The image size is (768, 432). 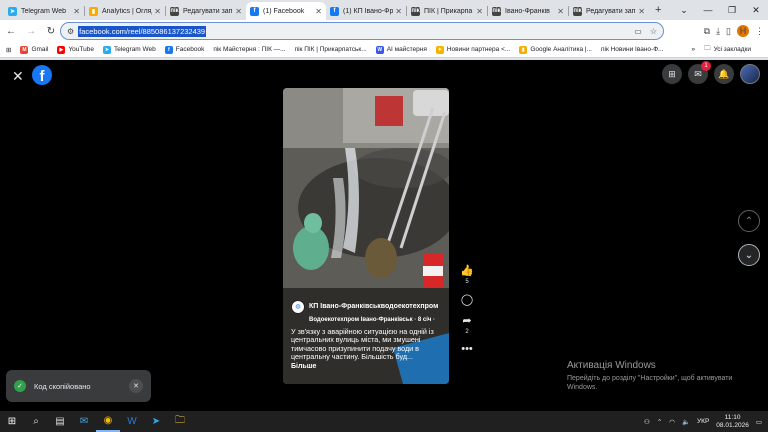 I want to click on comment-icon: ◯, so click(x=467, y=300).